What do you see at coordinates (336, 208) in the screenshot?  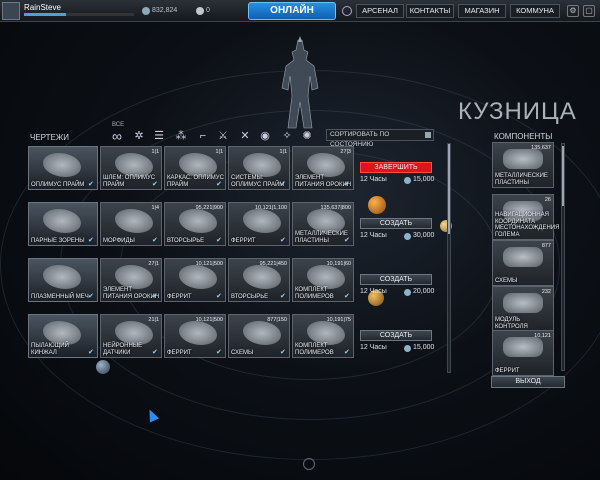 I see `ingredient-count: 135,637|800` at bounding box center [336, 208].